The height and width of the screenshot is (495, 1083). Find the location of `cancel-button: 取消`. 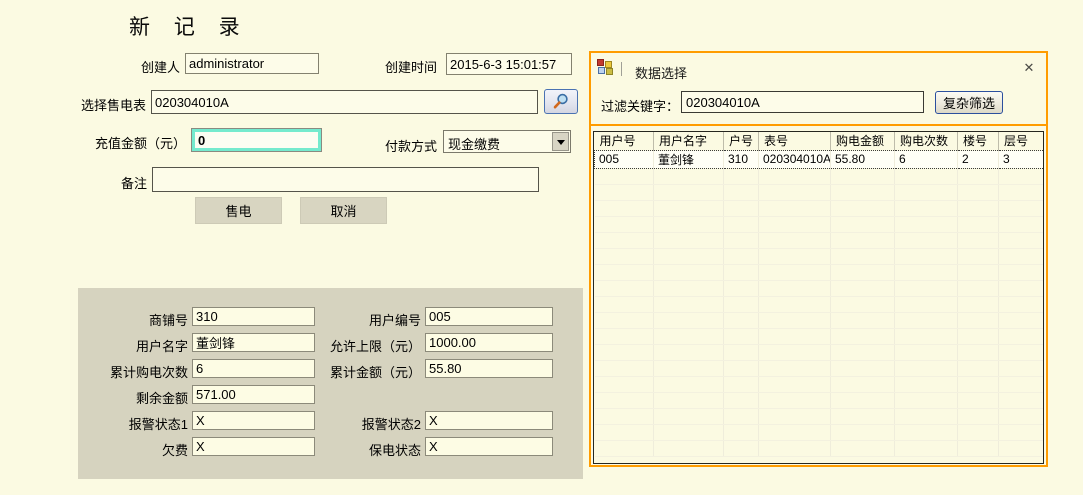

cancel-button: 取消 is located at coordinates (343, 210).